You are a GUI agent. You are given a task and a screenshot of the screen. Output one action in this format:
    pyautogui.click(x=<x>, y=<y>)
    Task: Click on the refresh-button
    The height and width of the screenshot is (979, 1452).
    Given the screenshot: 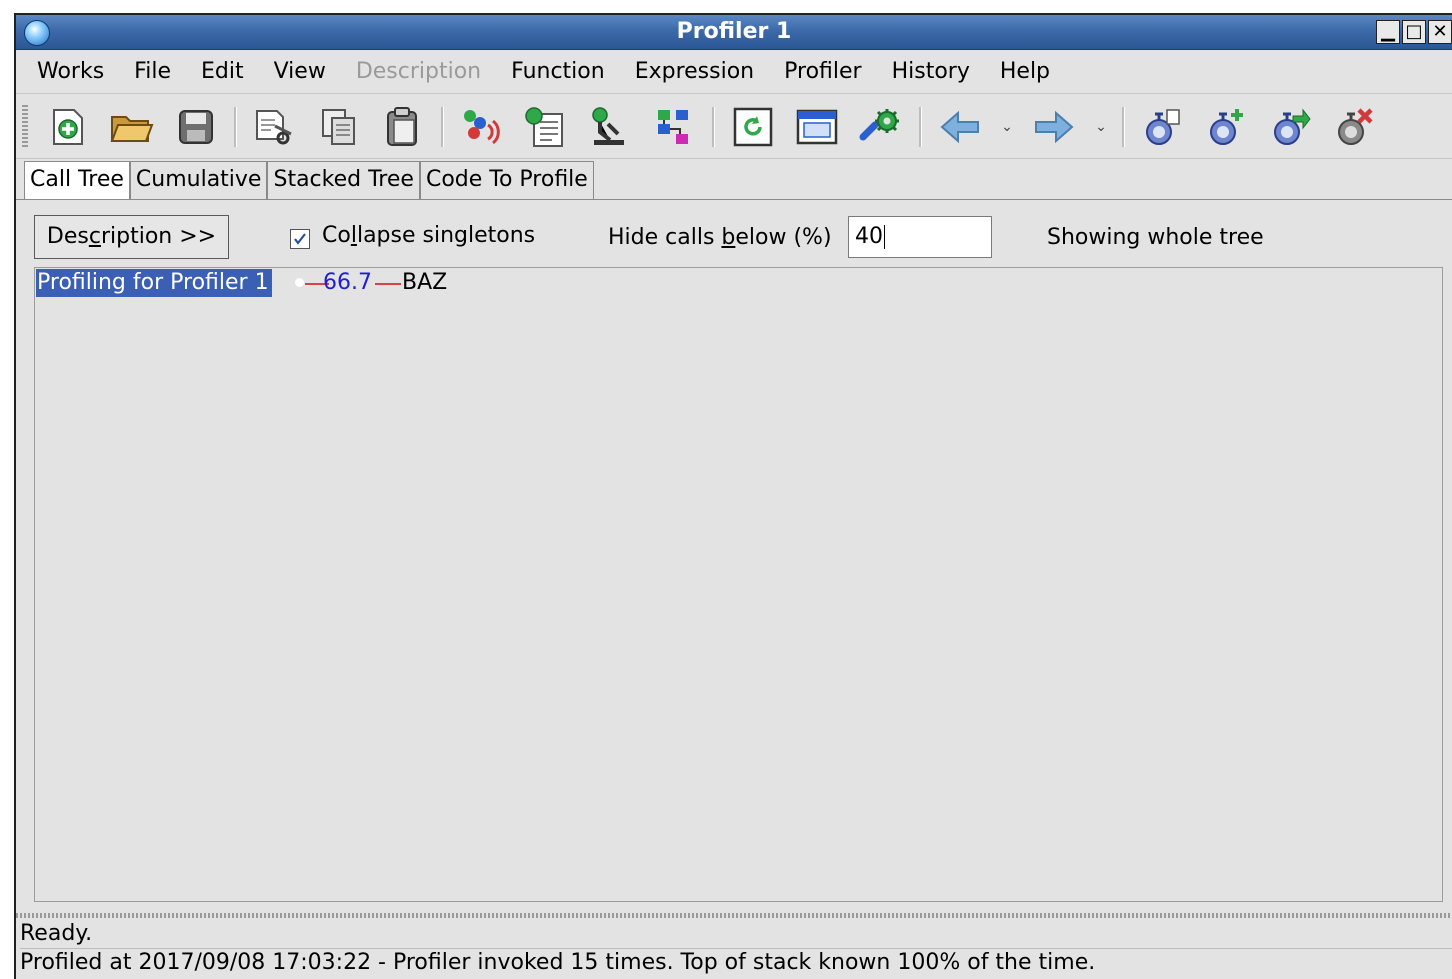 What is the action you would take?
    pyautogui.click(x=753, y=127)
    